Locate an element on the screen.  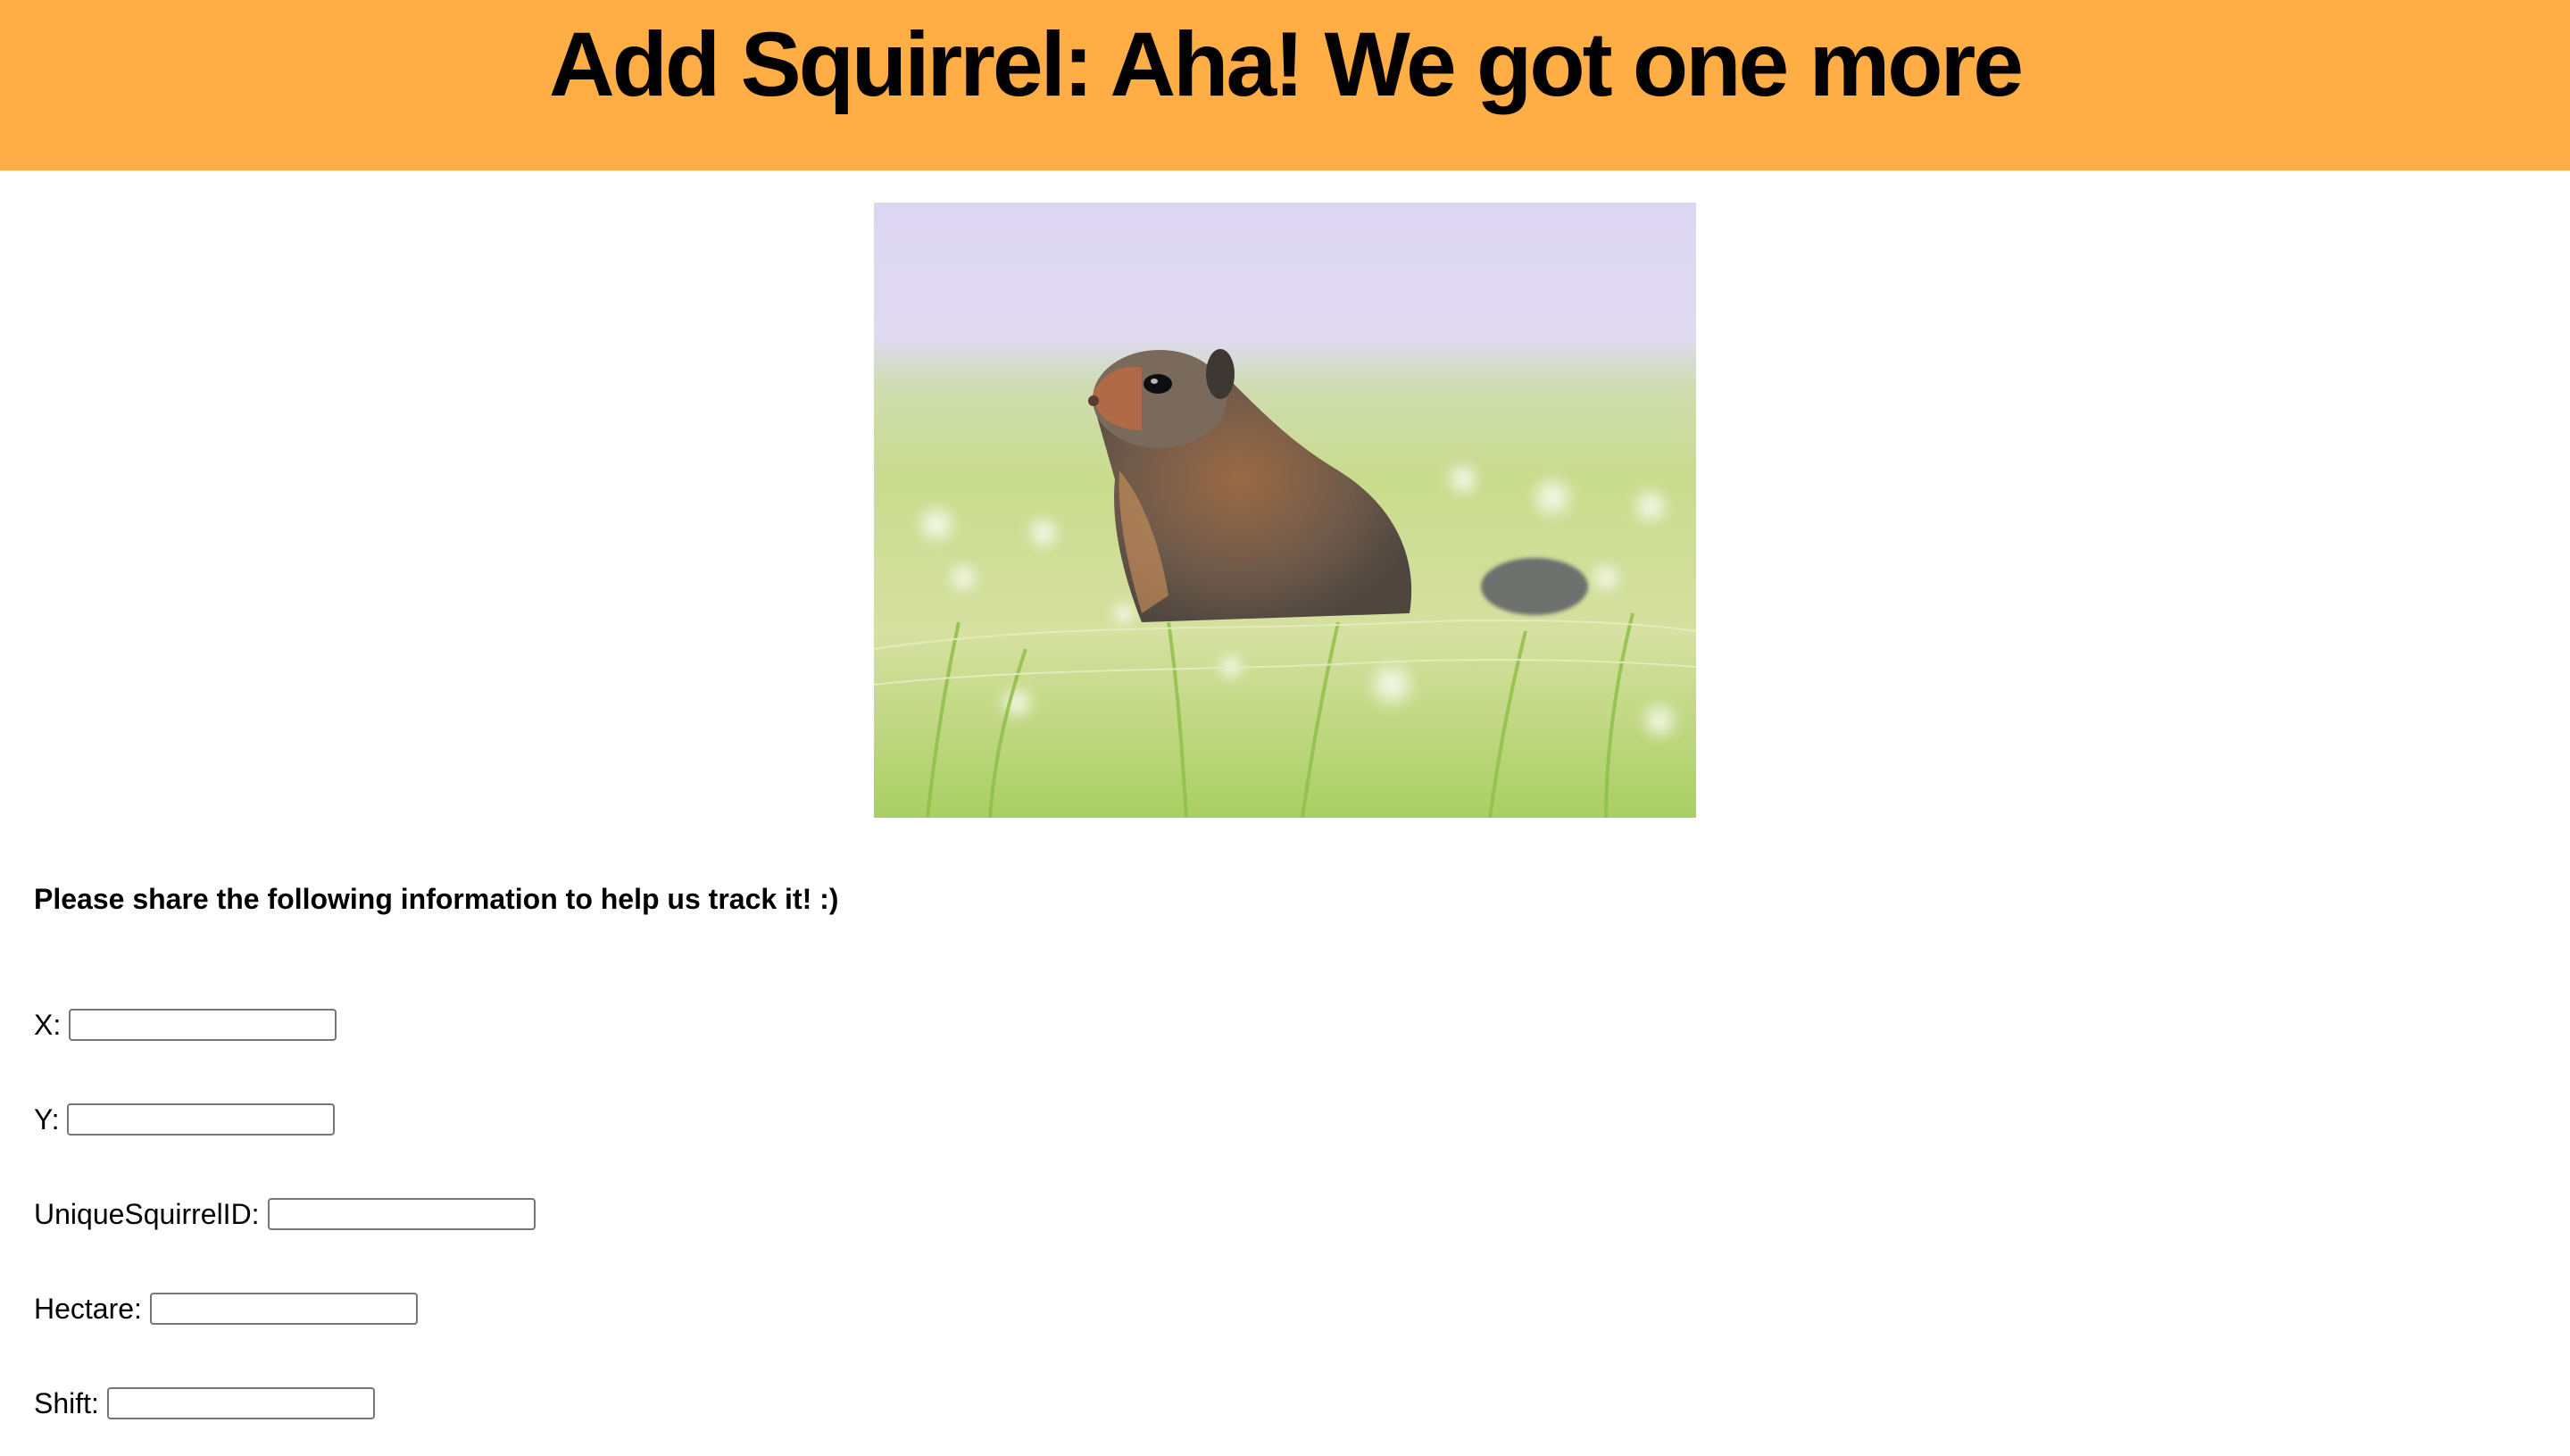
y-input is located at coordinates (201, 1120).